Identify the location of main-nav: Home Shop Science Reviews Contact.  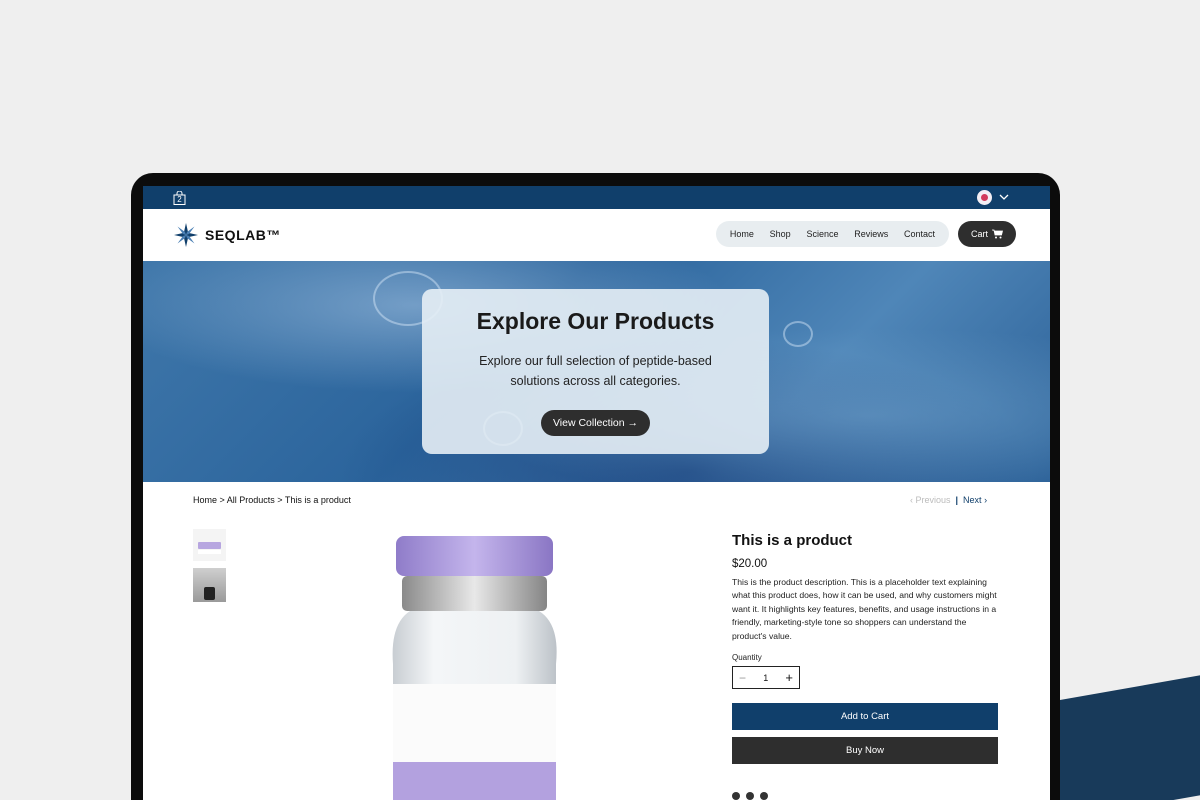
(832, 234).